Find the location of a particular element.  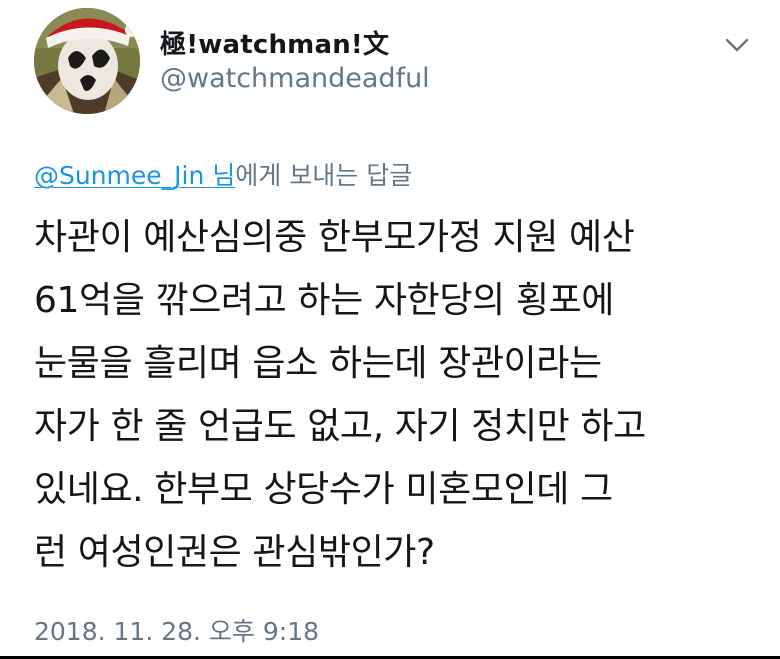

tweet-text-line: 자가 한 줄 언급도 없고, 자기 정치만 하고 is located at coordinates (340, 426).